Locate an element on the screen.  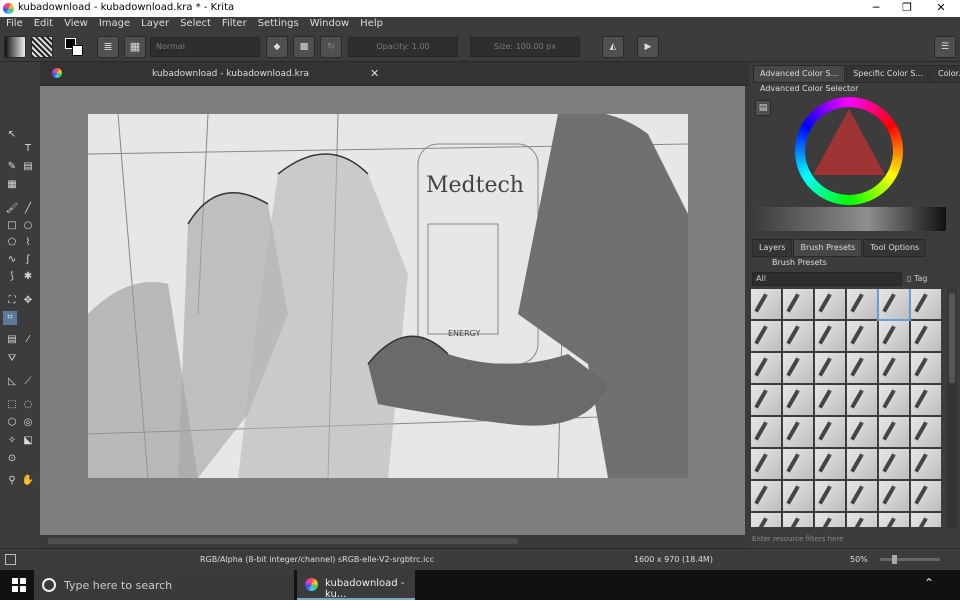
edit-shapes-icon: ✎ is located at coordinates (12, 167).